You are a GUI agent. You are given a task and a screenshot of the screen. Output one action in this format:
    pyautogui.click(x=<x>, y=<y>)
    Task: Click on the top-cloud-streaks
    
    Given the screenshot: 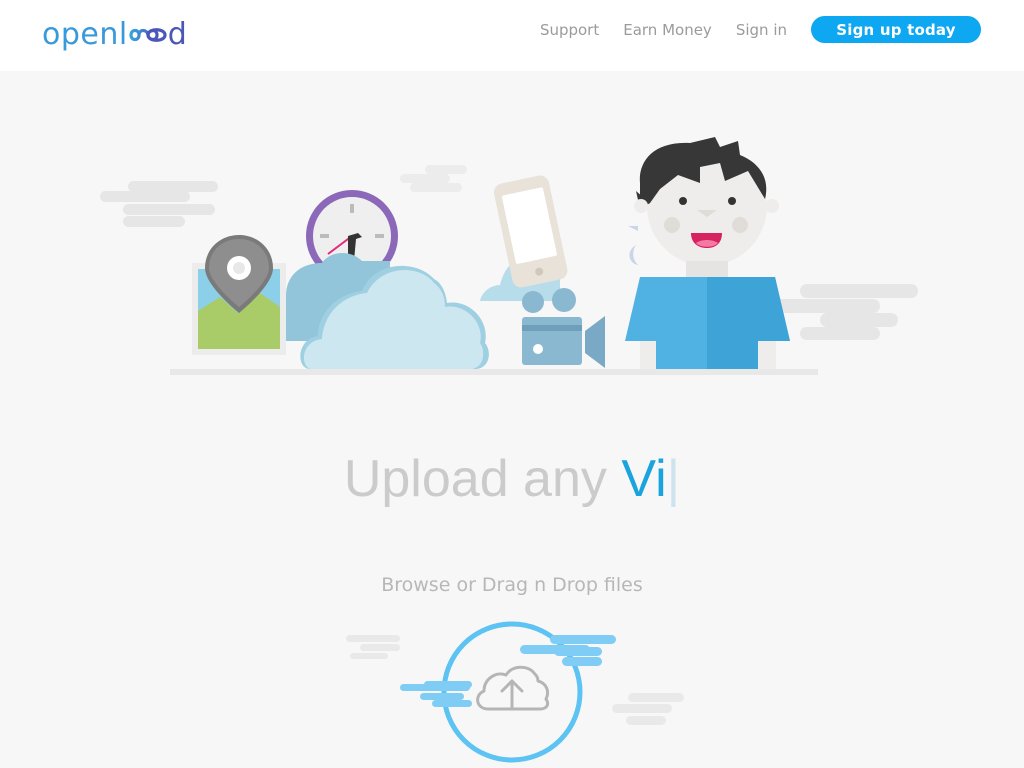 What is the action you would take?
    pyautogui.click(x=433, y=178)
    